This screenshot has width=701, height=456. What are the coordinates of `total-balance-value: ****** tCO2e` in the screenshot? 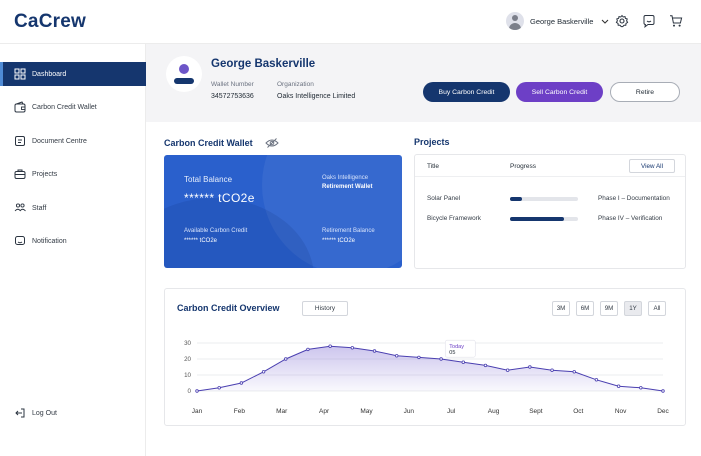 It's located at (219, 198).